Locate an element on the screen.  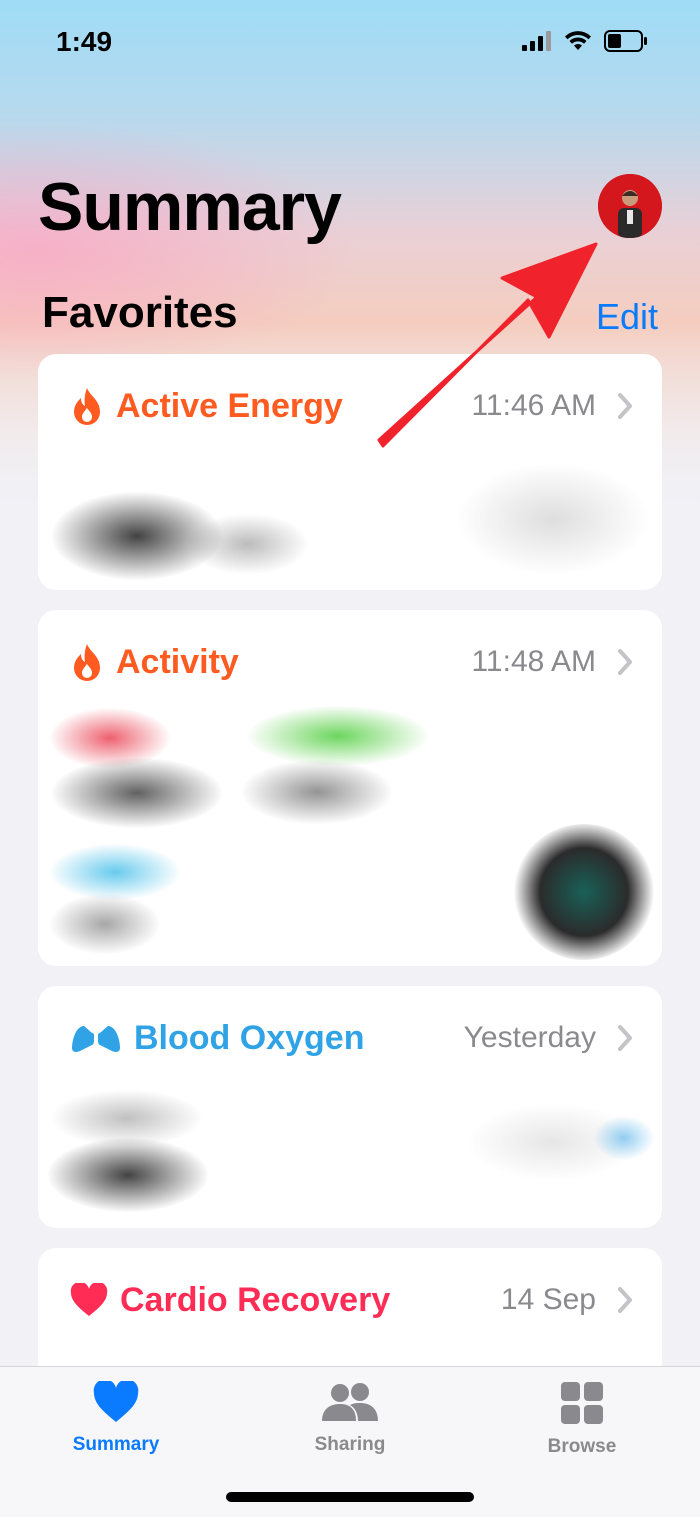
status-time: 1:49 is located at coordinates (84, 41).